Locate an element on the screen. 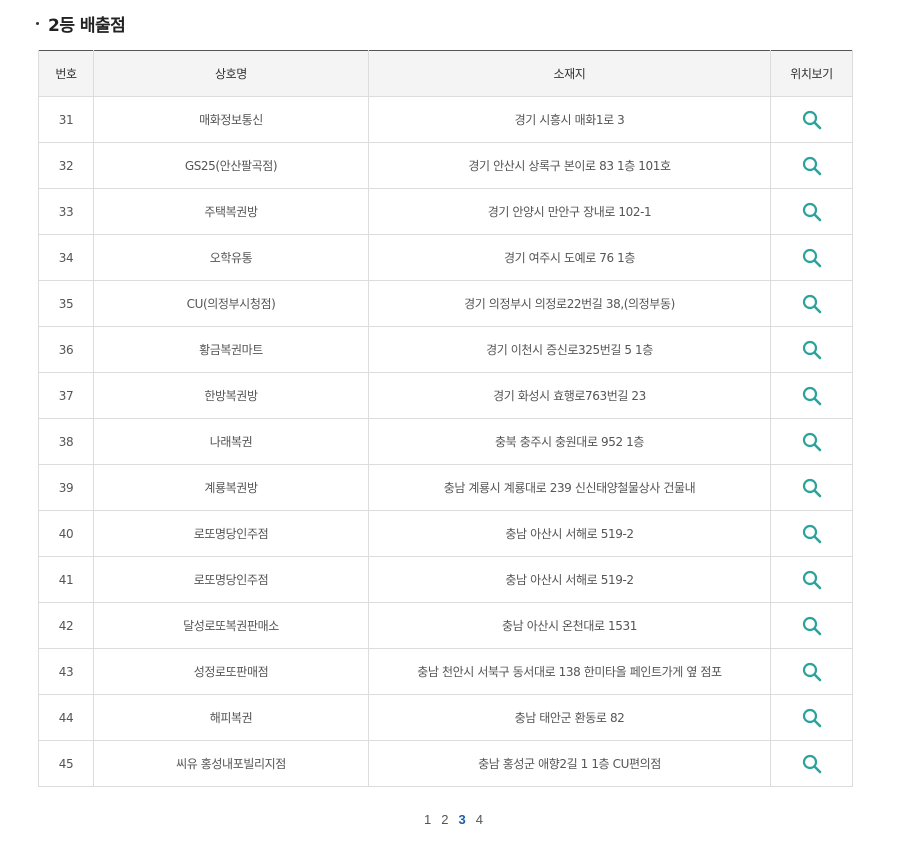  table-row: 32 GS25(안산팔곡점) 경기 안산시 상록구 본이로 83 1층 101호 is located at coordinates (445, 165).